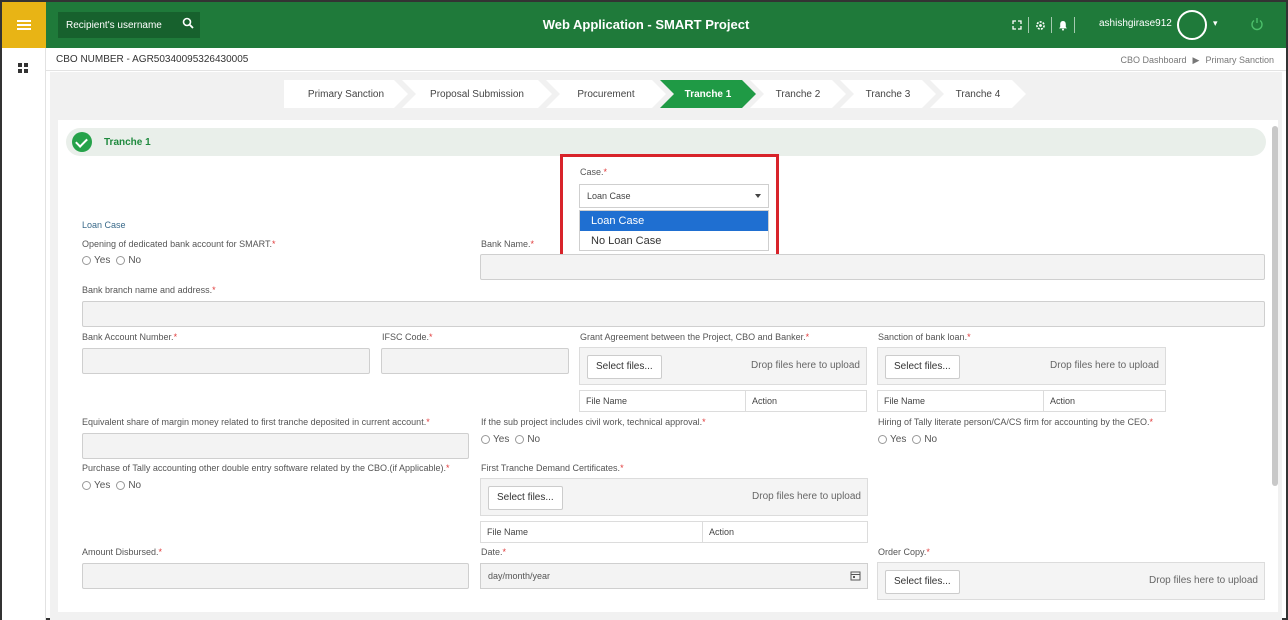  What do you see at coordinates (275, 446) in the screenshot?
I see `margin-money-input` at bounding box center [275, 446].